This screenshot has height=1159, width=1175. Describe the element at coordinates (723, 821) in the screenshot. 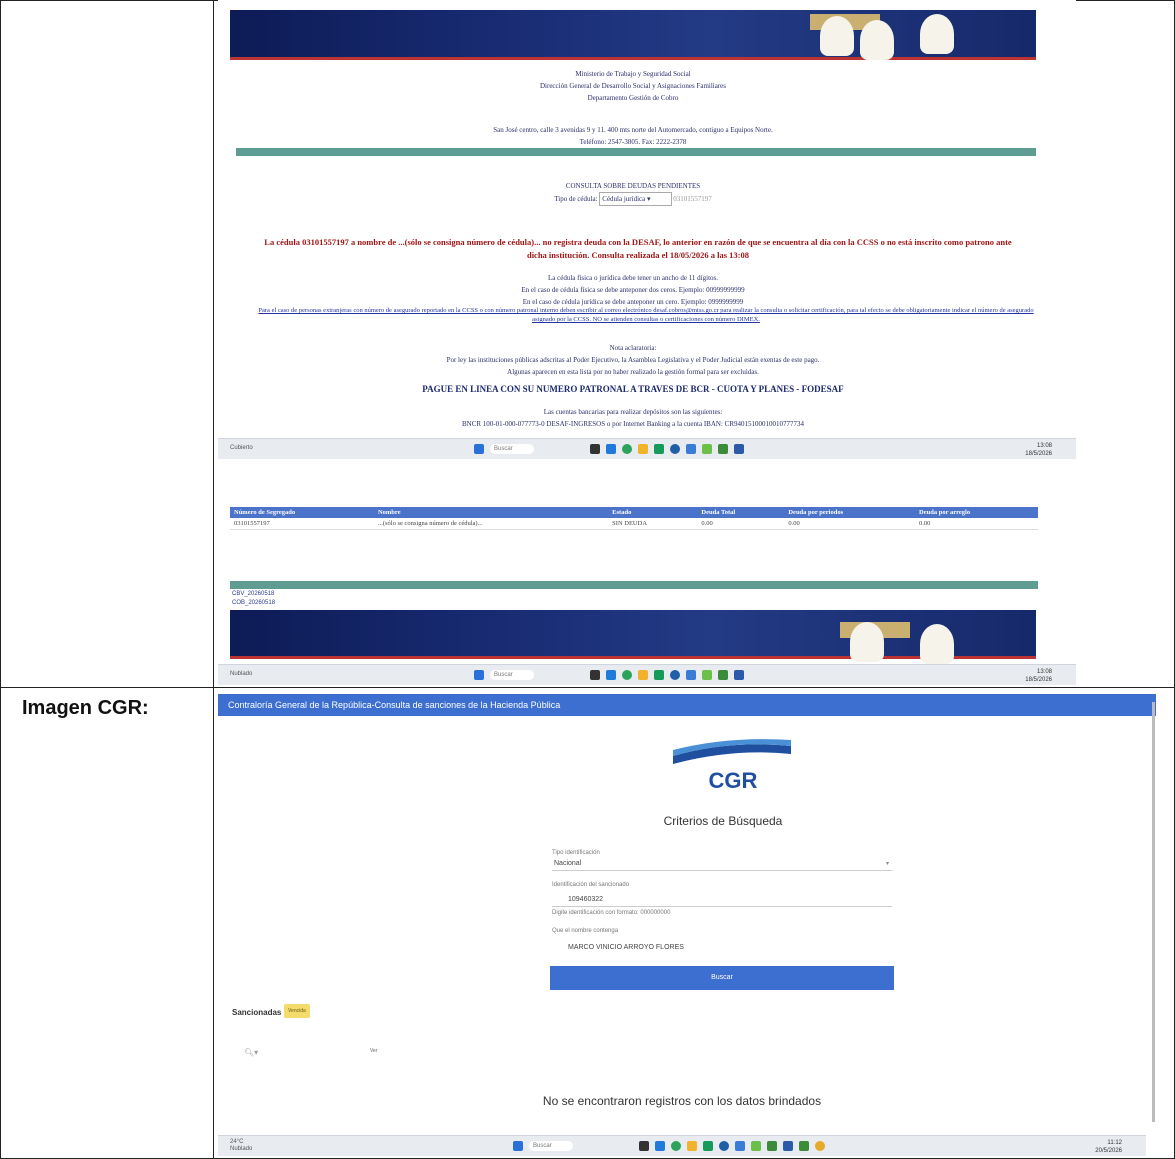

I see `criteria-title: Criterios de Búsqueda` at that location.